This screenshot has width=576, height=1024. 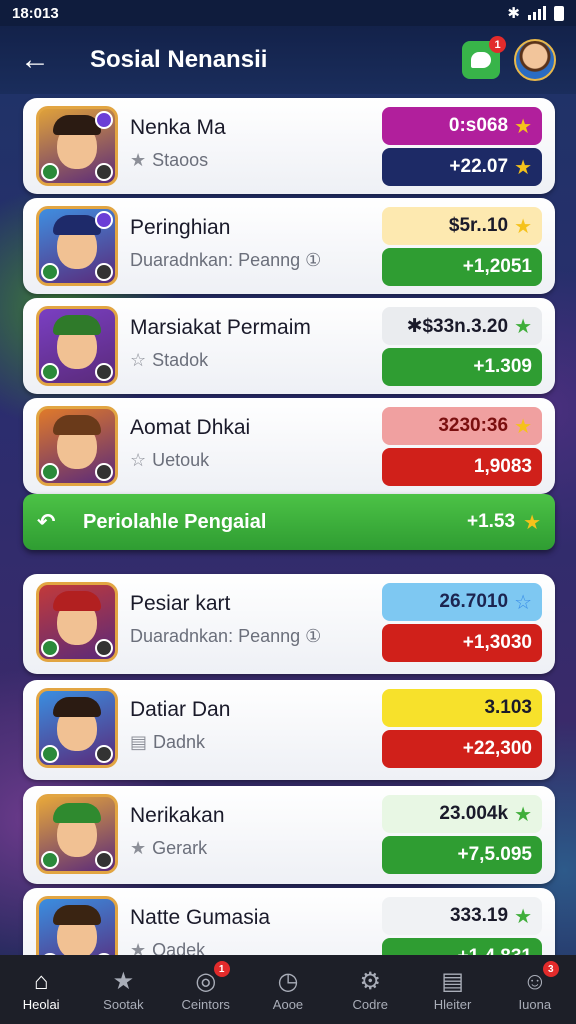 I want to click on reward-pill: +1,3030, so click(x=462, y=643).